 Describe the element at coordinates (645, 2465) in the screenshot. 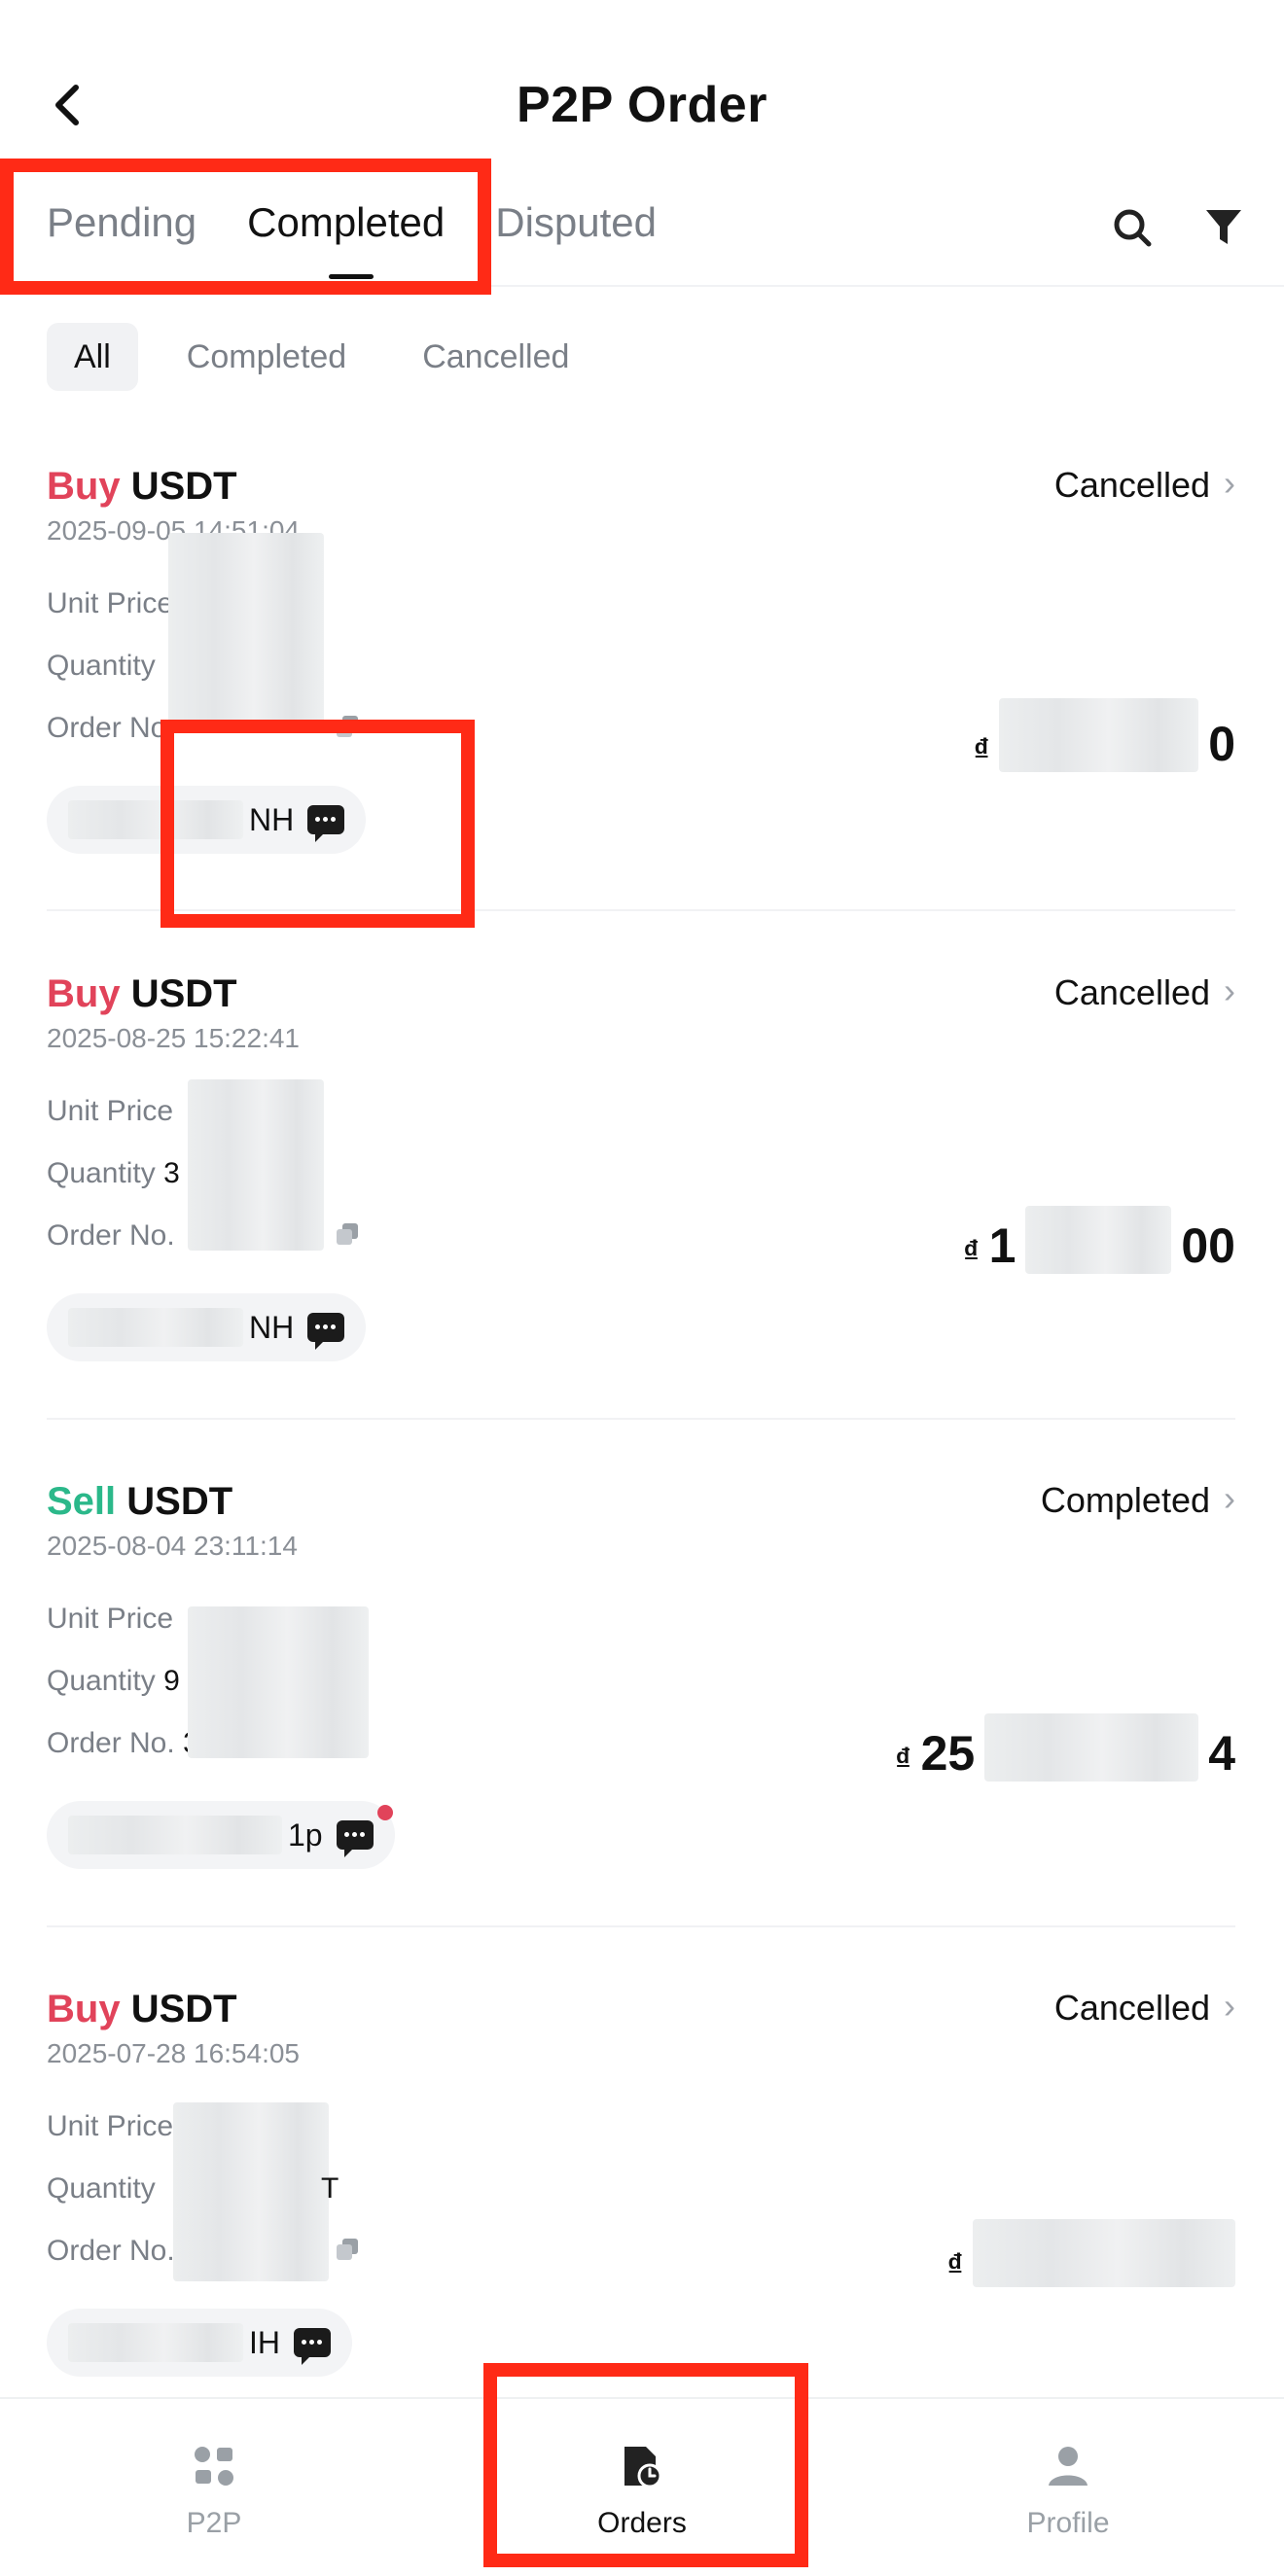

I see `annotation-box-orders` at that location.